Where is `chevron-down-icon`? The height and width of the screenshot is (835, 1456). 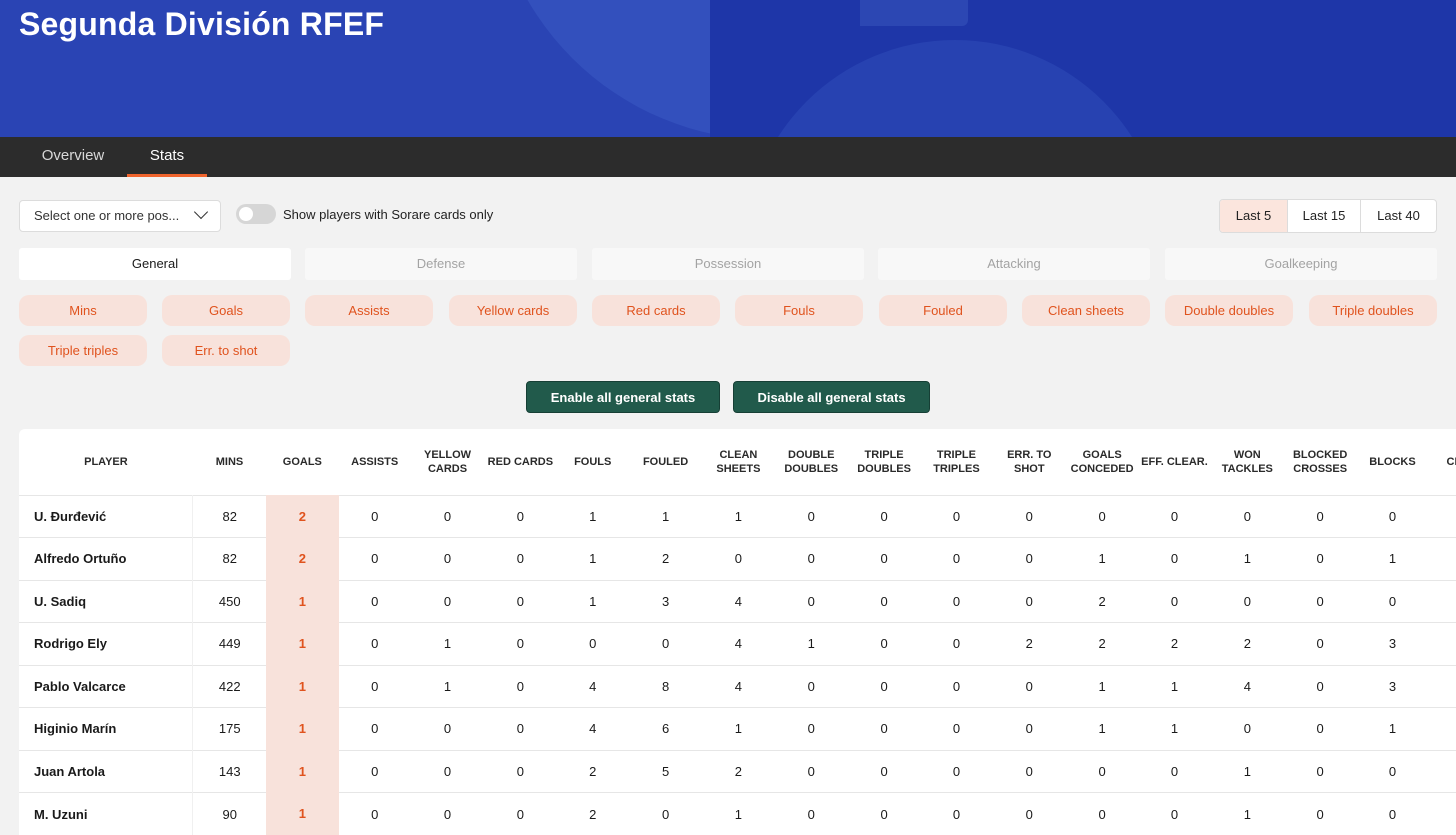 chevron-down-icon is located at coordinates (201, 212).